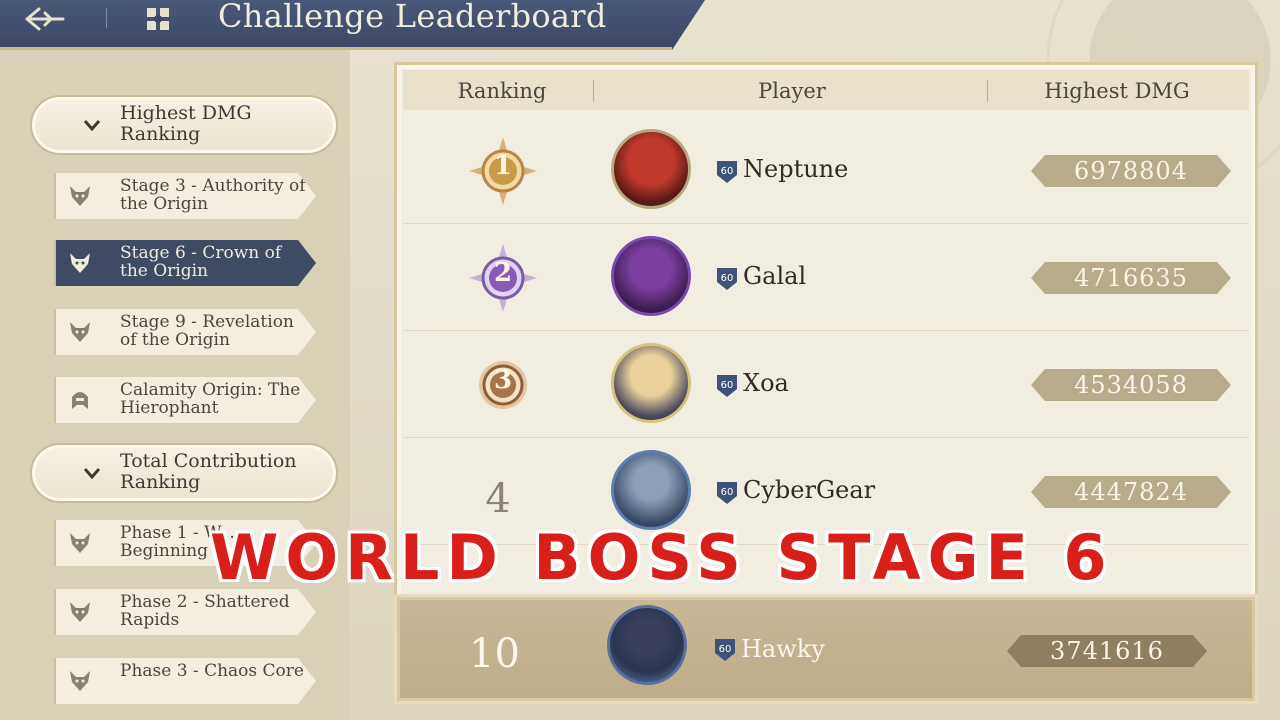 The height and width of the screenshot is (720, 1280). I want to click on my-player-name: Hawky, so click(783, 649).